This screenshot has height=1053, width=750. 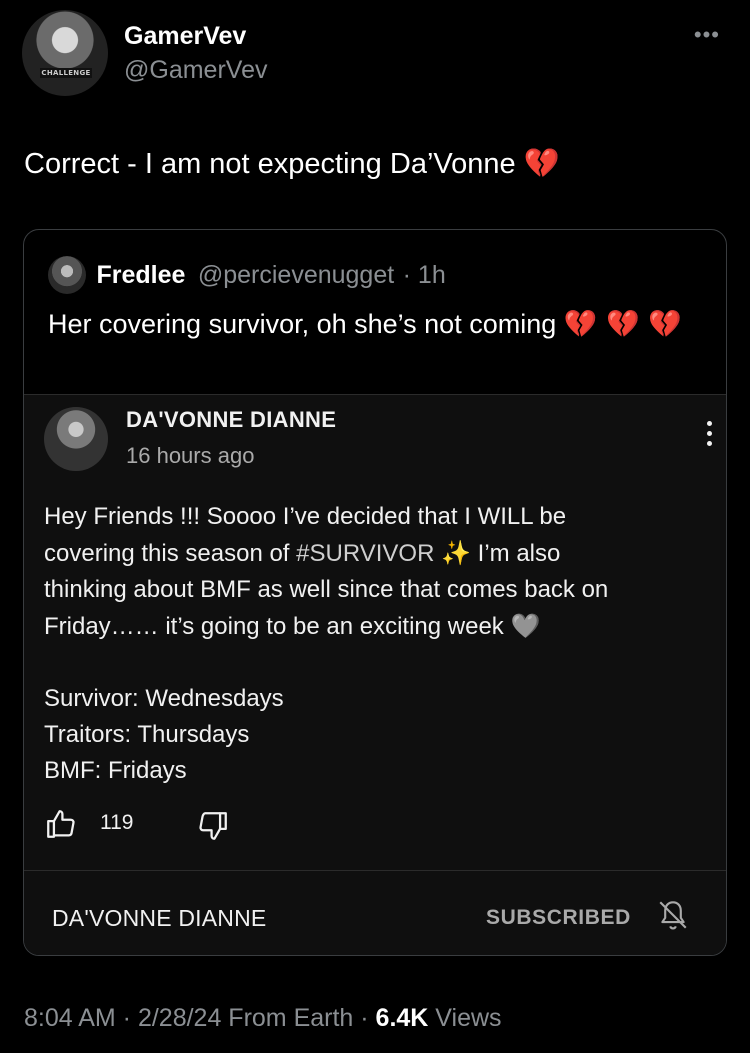 What do you see at coordinates (195, 70) in the screenshot?
I see `author-handle: @GamerVev` at bounding box center [195, 70].